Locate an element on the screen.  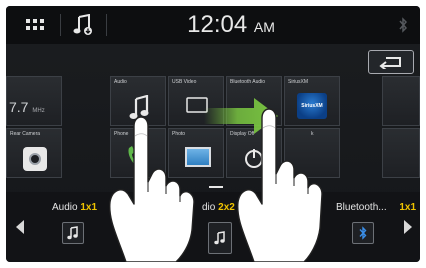
dock-item-audio-label: Audio 1x1 is located at coordinates (74, 207).